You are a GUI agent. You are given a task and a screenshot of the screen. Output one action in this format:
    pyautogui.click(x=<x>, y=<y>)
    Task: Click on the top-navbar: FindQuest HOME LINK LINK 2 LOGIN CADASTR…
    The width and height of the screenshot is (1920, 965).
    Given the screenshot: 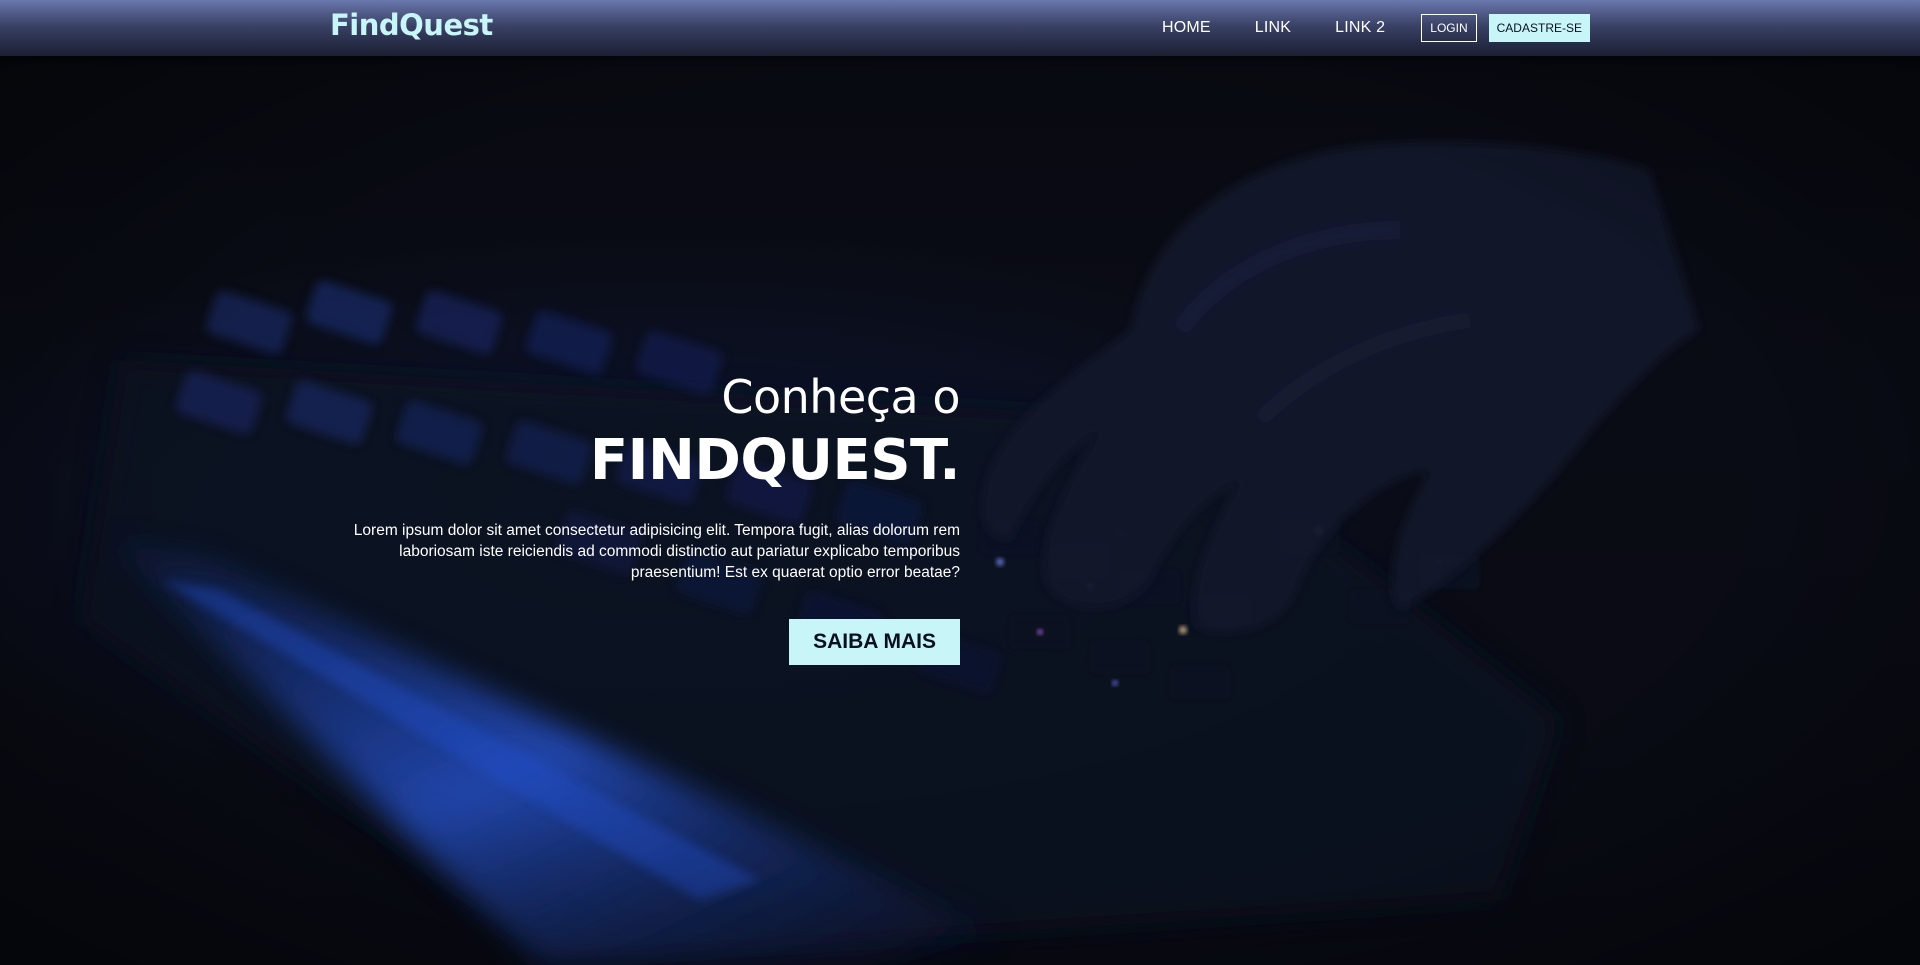 What is the action you would take?
    pyautogui.click(x=960, y=28)
    